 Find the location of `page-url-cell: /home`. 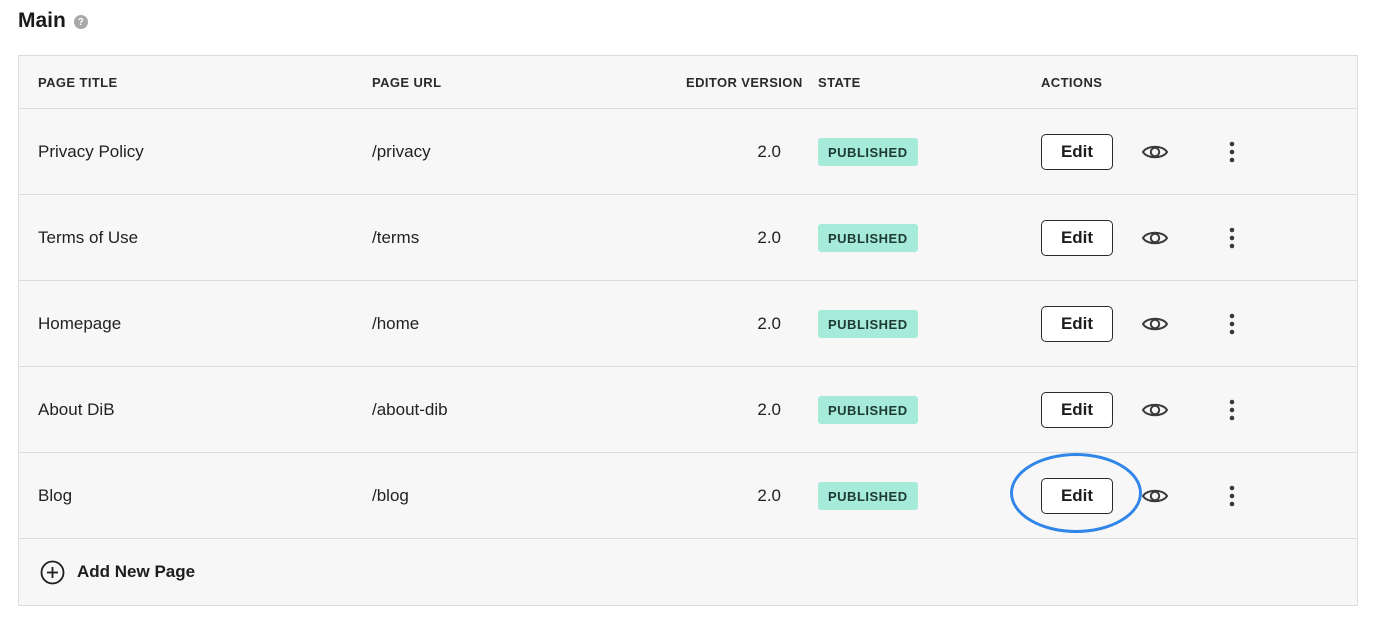

page-url-cell: /home is located at coordinates (396, 323).